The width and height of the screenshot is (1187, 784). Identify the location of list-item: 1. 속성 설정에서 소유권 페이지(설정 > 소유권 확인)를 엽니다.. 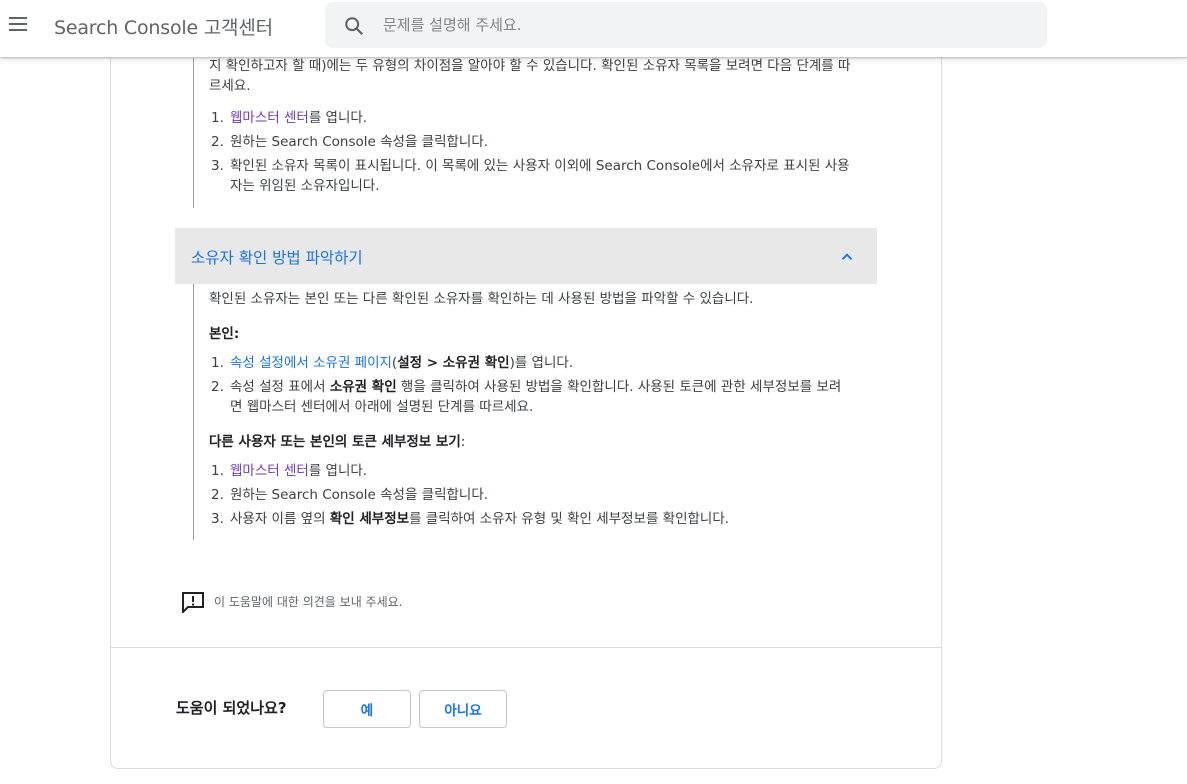
(392, 363).